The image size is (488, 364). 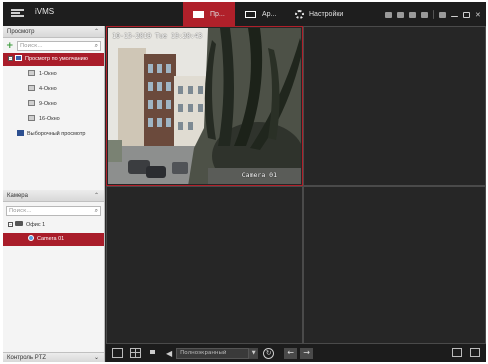 I want to click on tree-item-label: Выборочный просмотр, so click(x=56, y=134).